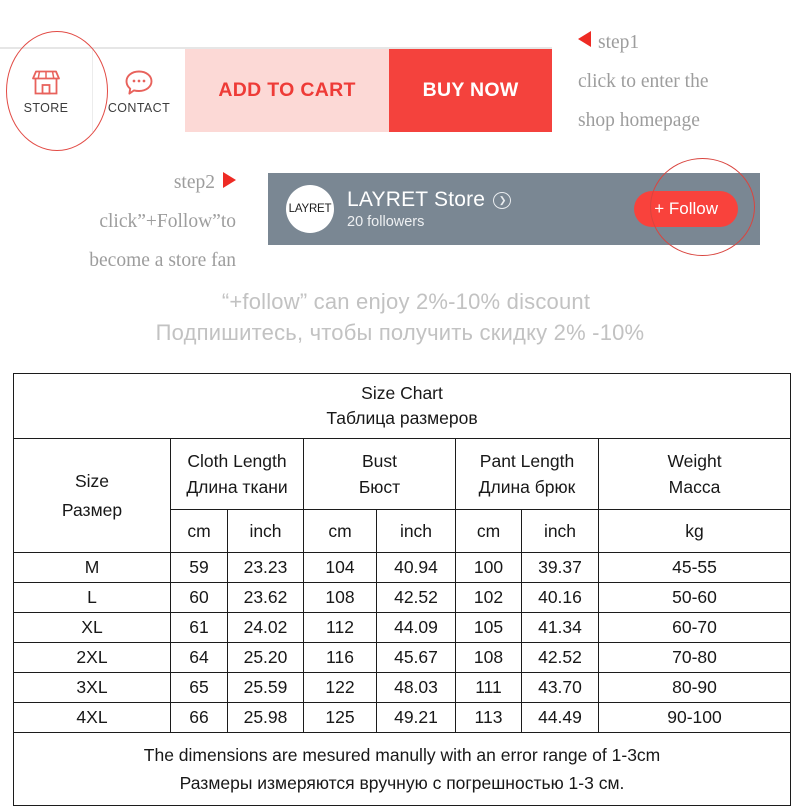 The width and height of the screenshot is (800, 806). What do you see at coordinates (167, 221) in the screenshot?
I see `step2-line2: click”+Follow”to` at bounding box center [167, 221].